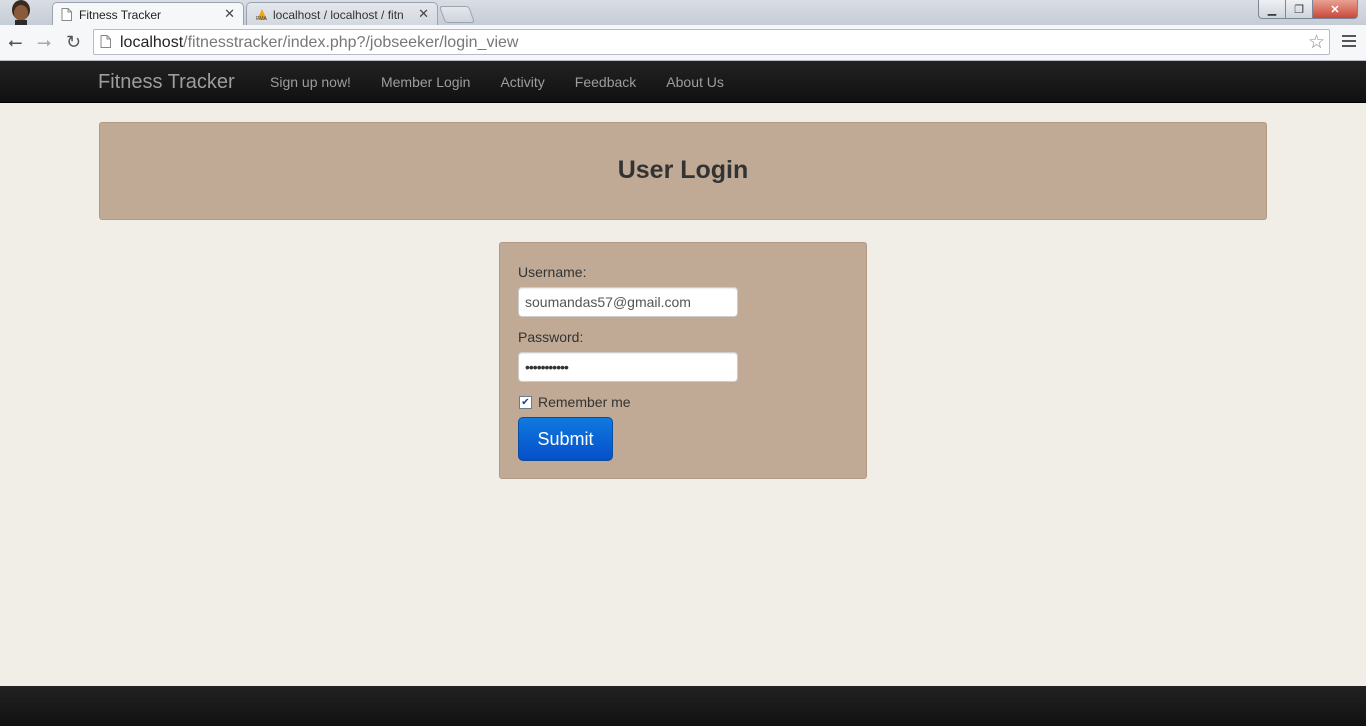 The width and height of the screenshot is (1366, 726). I want to click on svg-text: PMA, so click(262, 18).